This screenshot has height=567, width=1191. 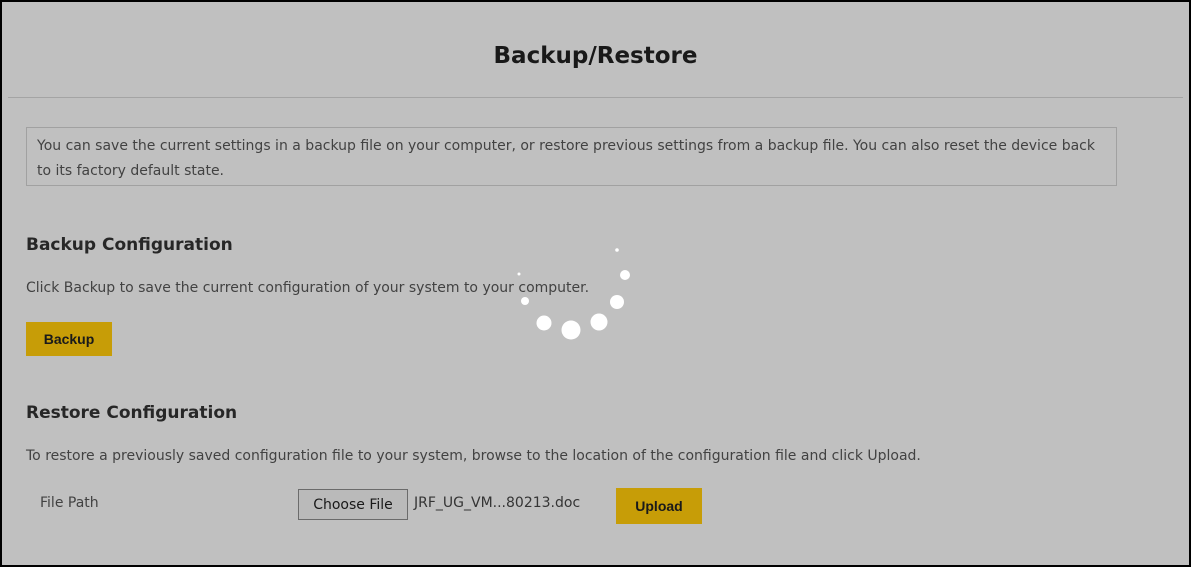 I want to click on choose-file-button: Choose File, so click(x=353, y=504).